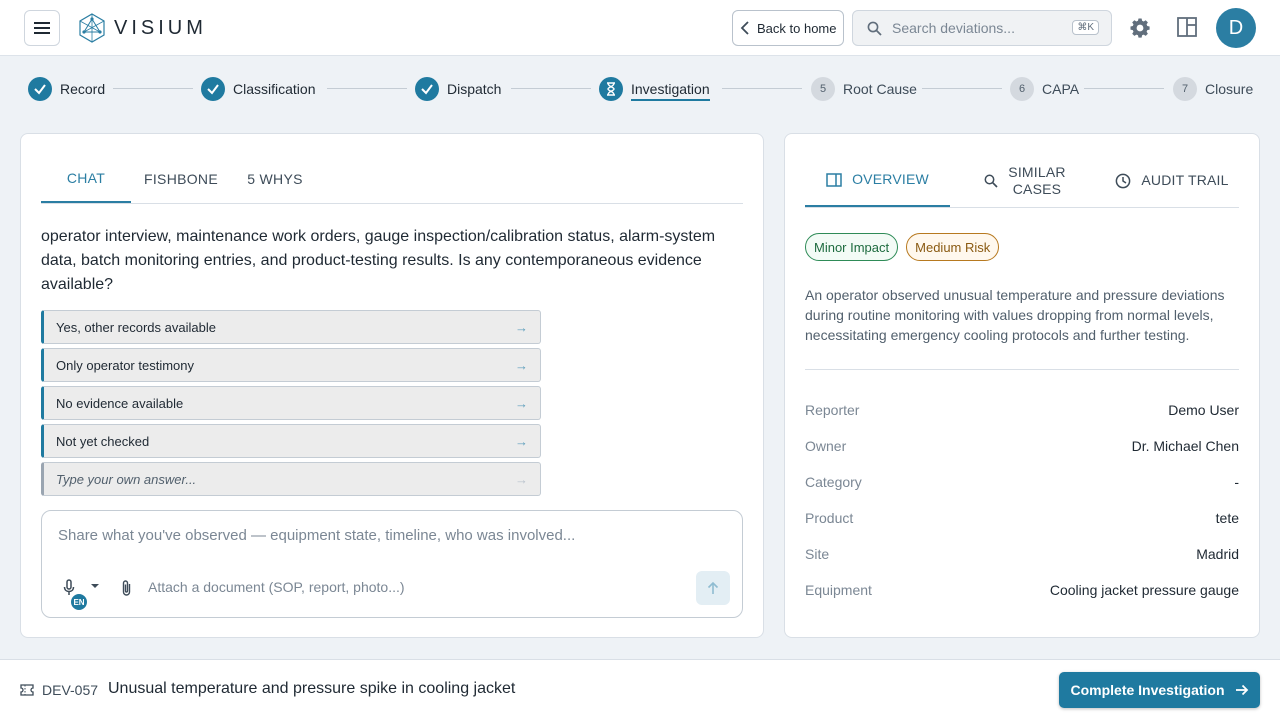 This screenshot has height=720, width=1280. Describe the element at coordinates (1022, 89) in the screenshot. I see `step-number: 6` at that location.